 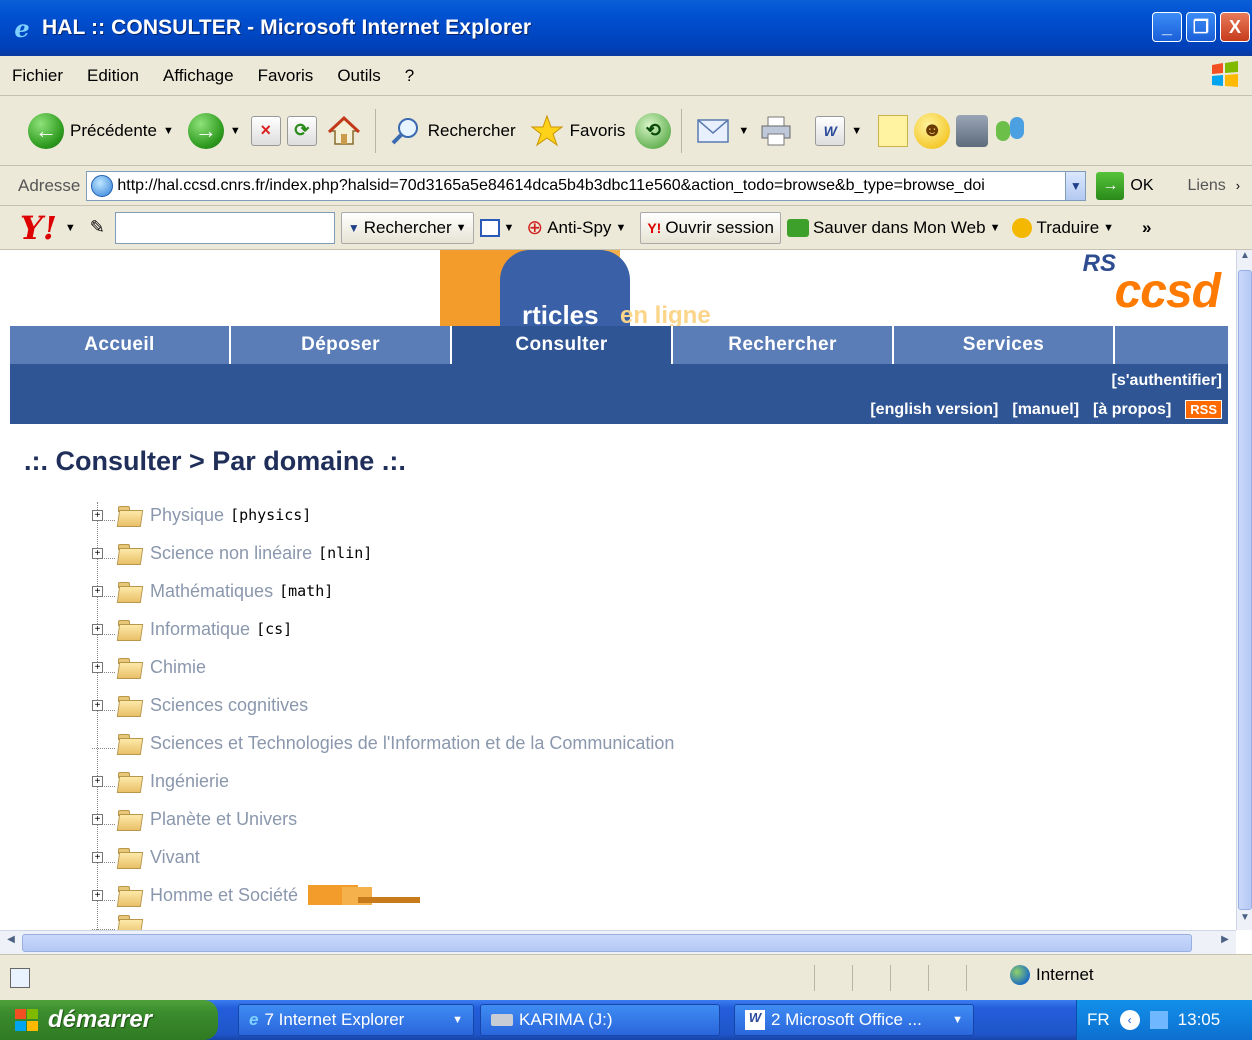 I want to click on nav-deposer: Déposer, so click(x=341, y=345).